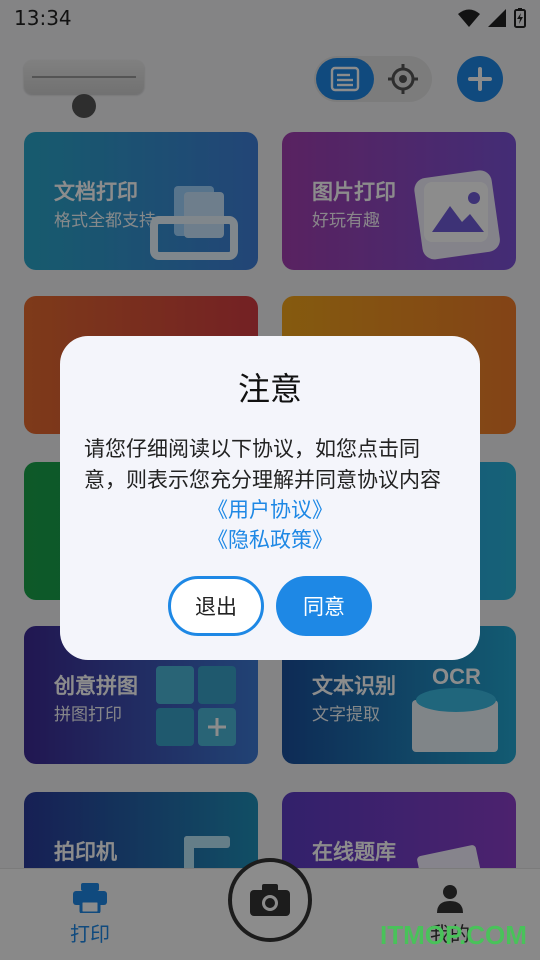 The image size is (540, 960). I want to click on exit-button: 退出, so click(216, 606).